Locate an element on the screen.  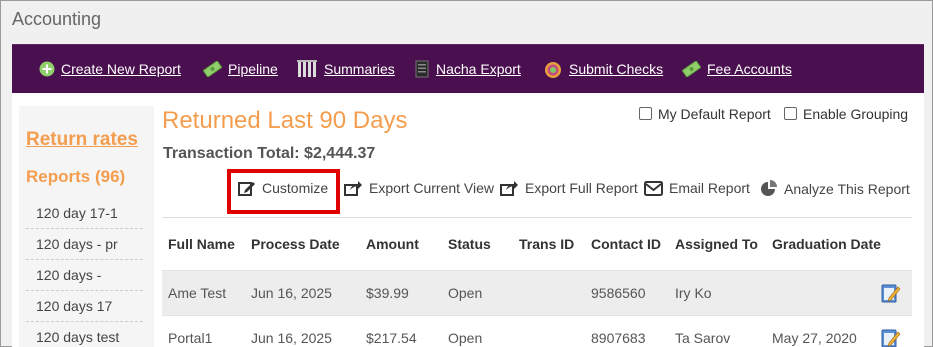
nav-fee-accounts: Fee Accounts is located at coordinates (737, 68).